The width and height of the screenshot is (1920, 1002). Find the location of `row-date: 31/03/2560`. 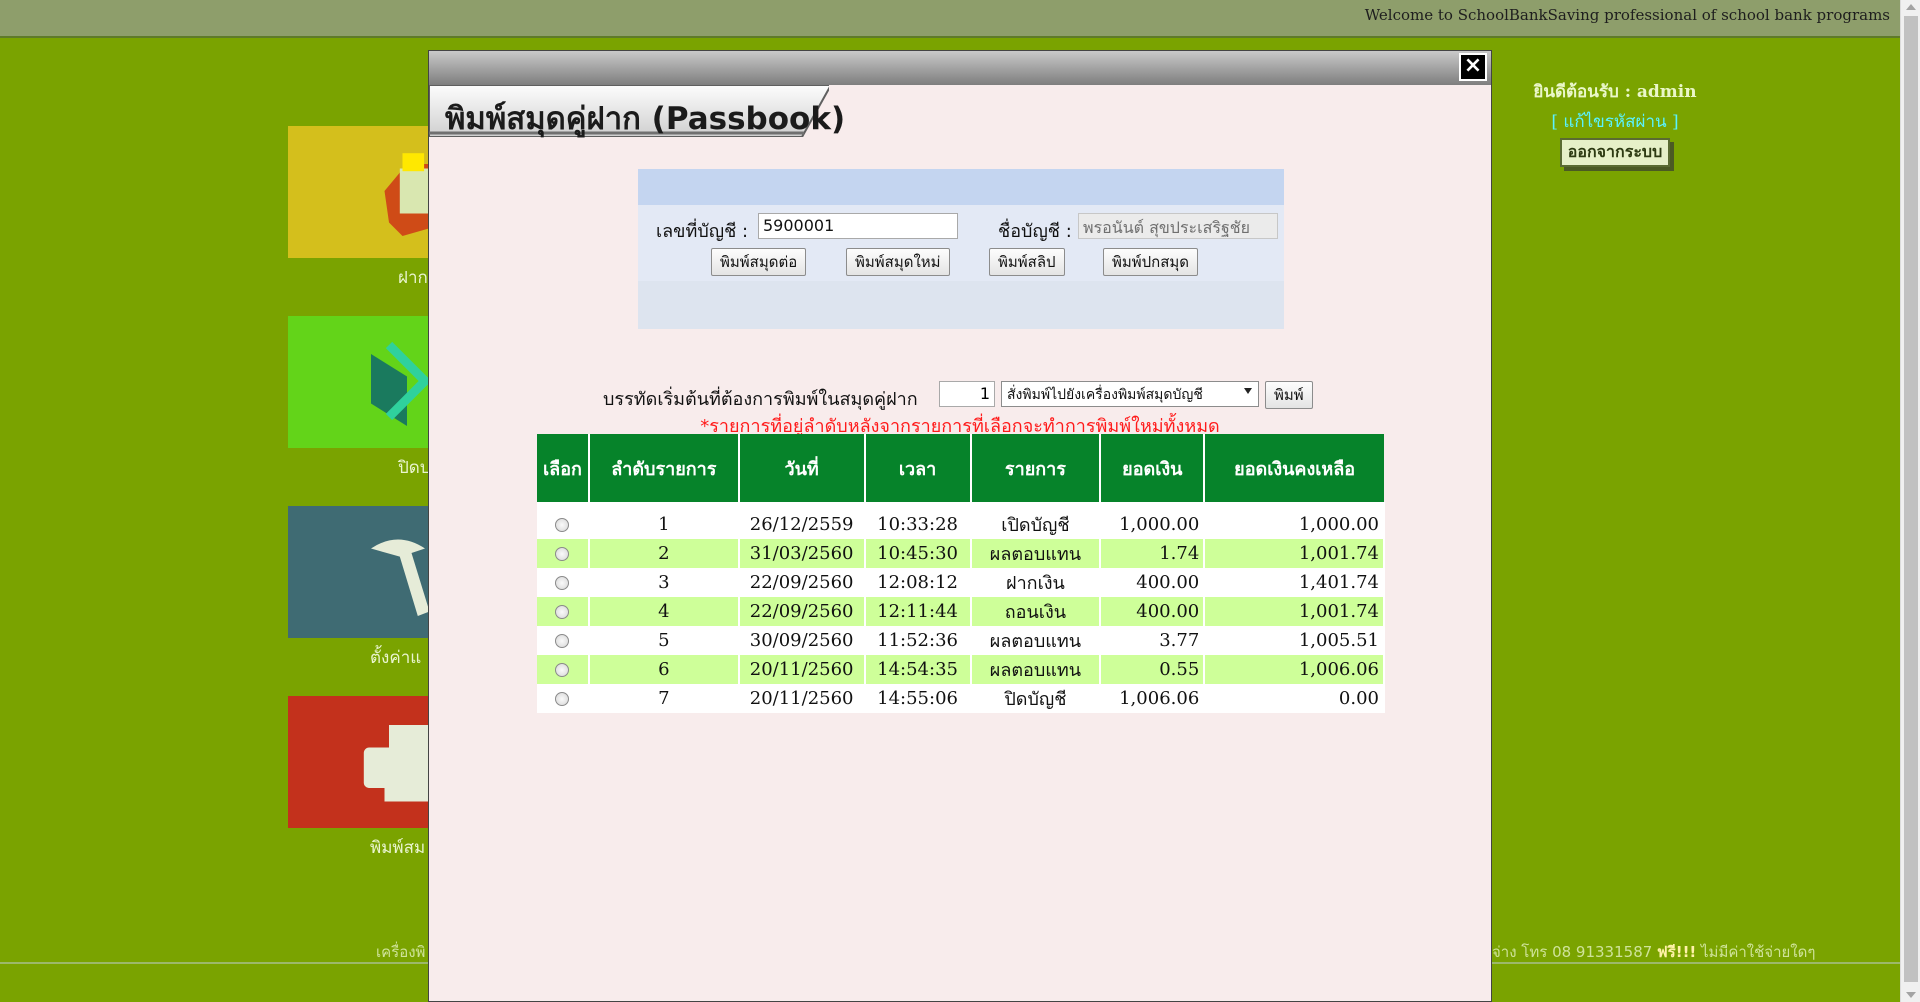

row-date: 31/03/2560 is located at coordinates (802, 553).